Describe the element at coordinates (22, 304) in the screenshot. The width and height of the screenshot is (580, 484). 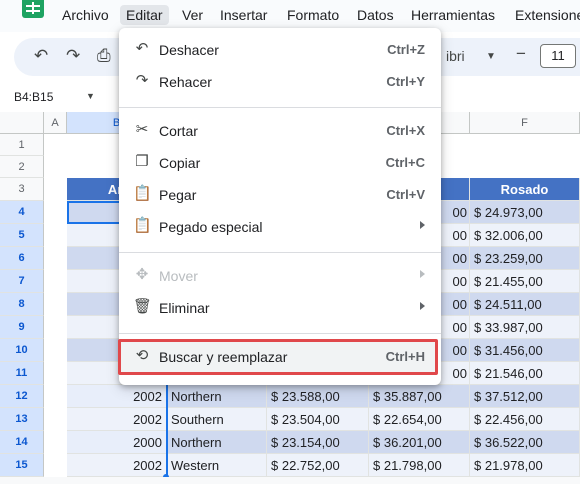
I see `row-header-8: 8` at that location.